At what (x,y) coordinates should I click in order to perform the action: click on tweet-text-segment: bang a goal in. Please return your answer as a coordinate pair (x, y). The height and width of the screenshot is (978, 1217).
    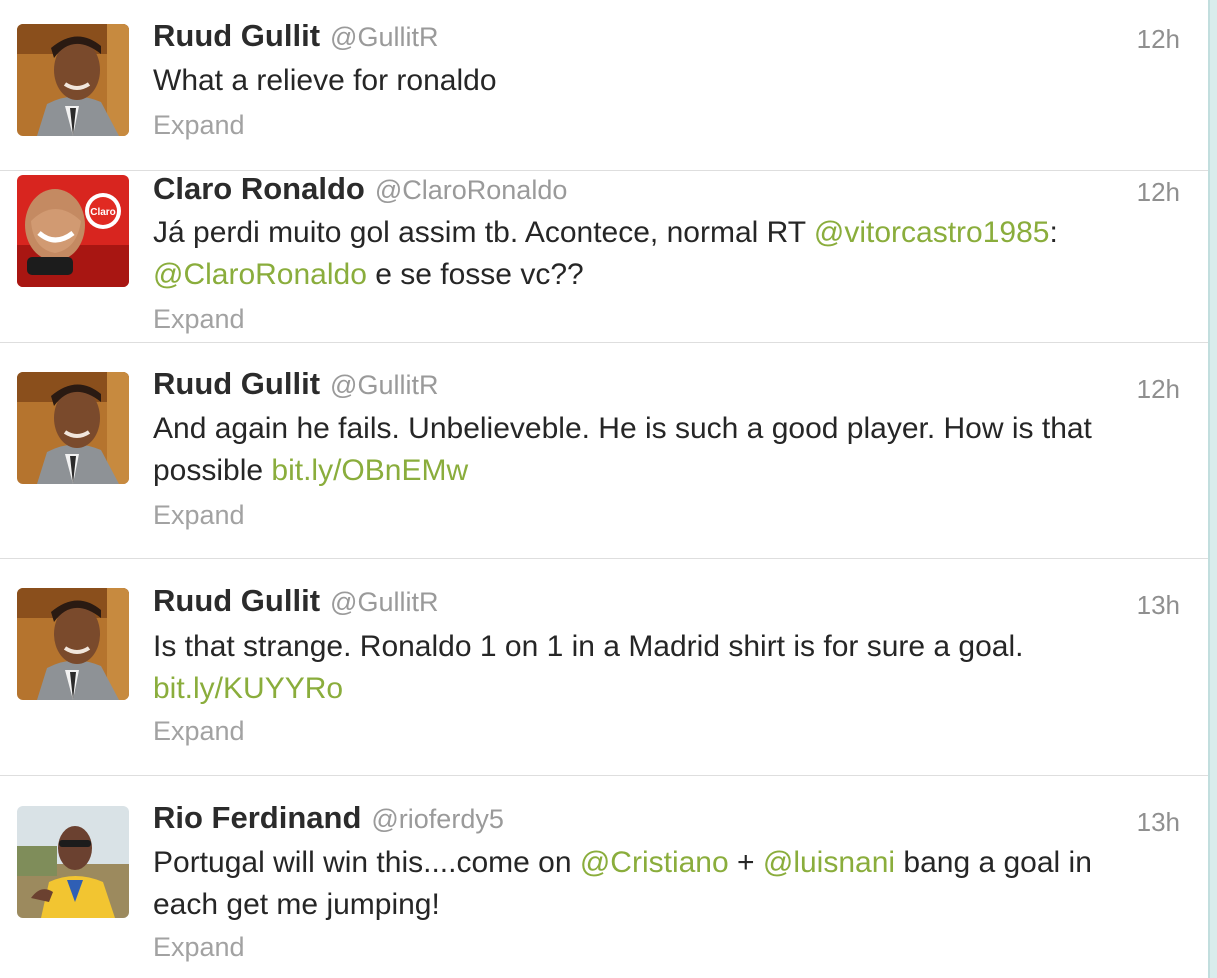
    Looking at the image, I should click on (993, 862).